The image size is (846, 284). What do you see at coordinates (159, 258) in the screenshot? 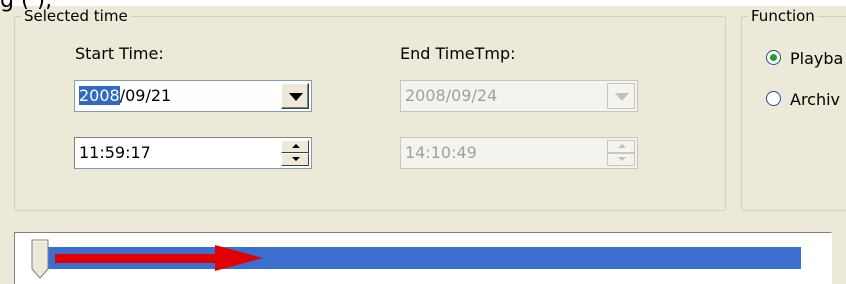
I see `red-arrow-annotation` at bounding box center [159, 258].